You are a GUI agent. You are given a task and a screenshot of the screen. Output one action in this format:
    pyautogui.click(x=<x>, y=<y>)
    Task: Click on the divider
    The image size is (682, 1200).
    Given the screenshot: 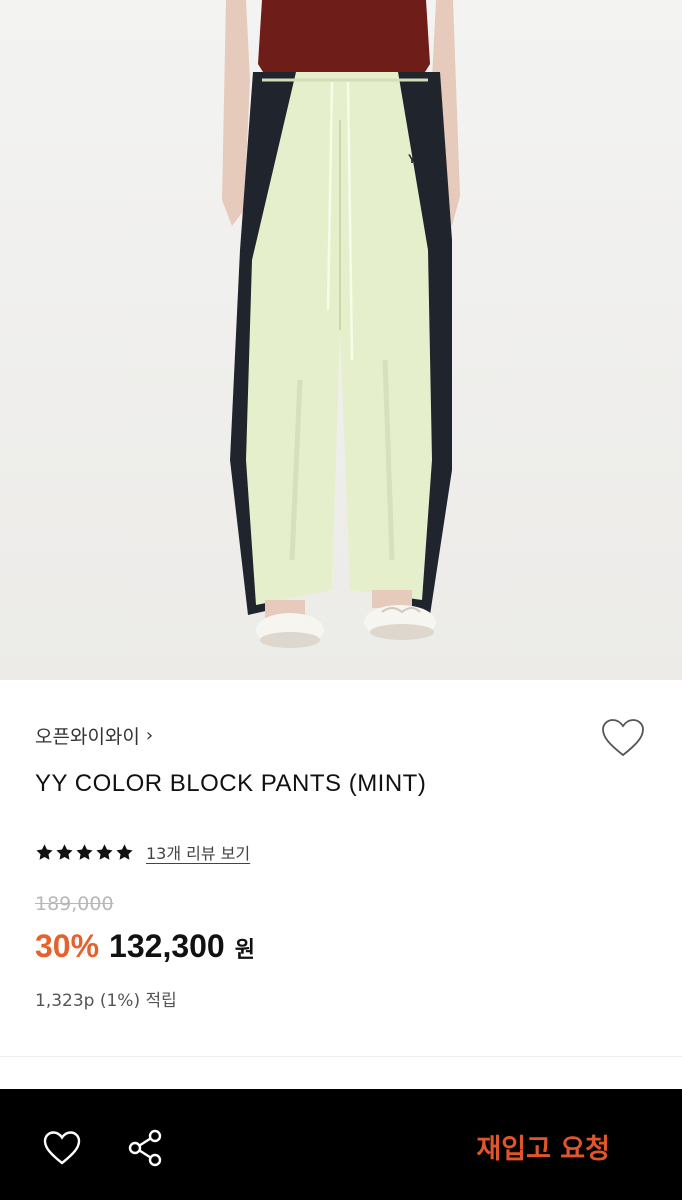 What is the action you would take?
    pyautogui.click(x=341, y=1056)
    